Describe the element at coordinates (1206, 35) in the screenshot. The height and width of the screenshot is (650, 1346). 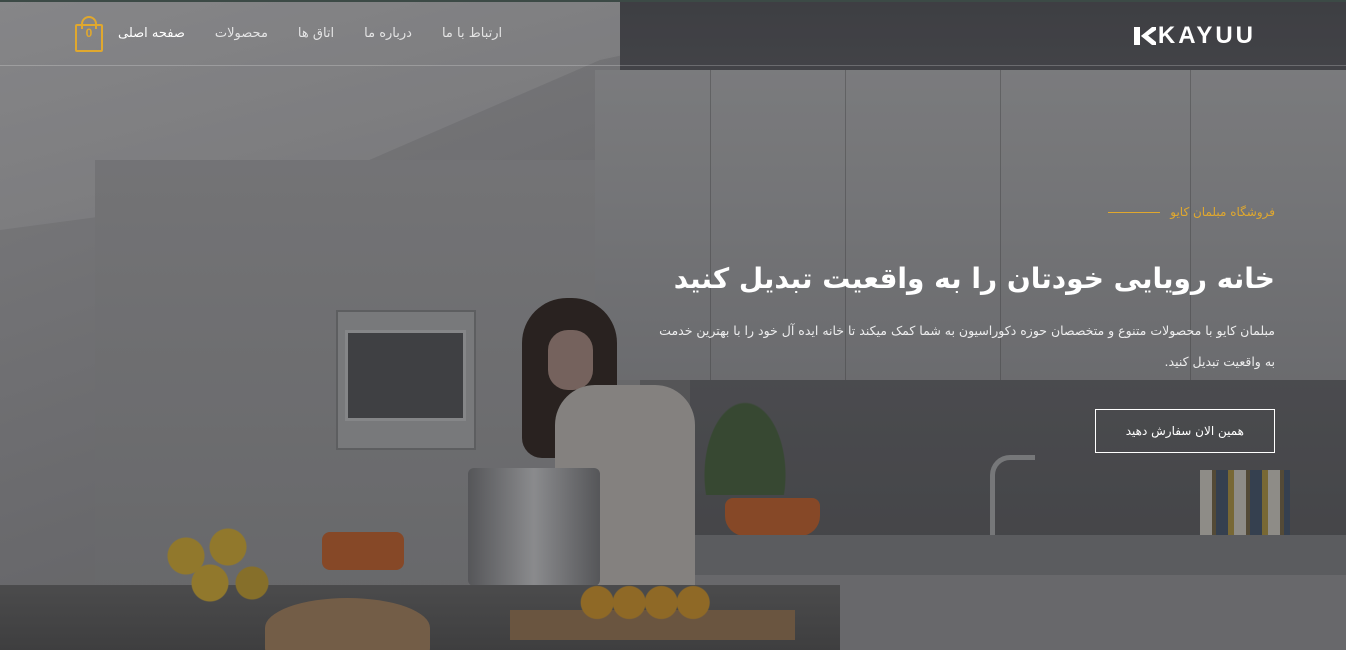
I see `brand-name: KAYUU` at that location.